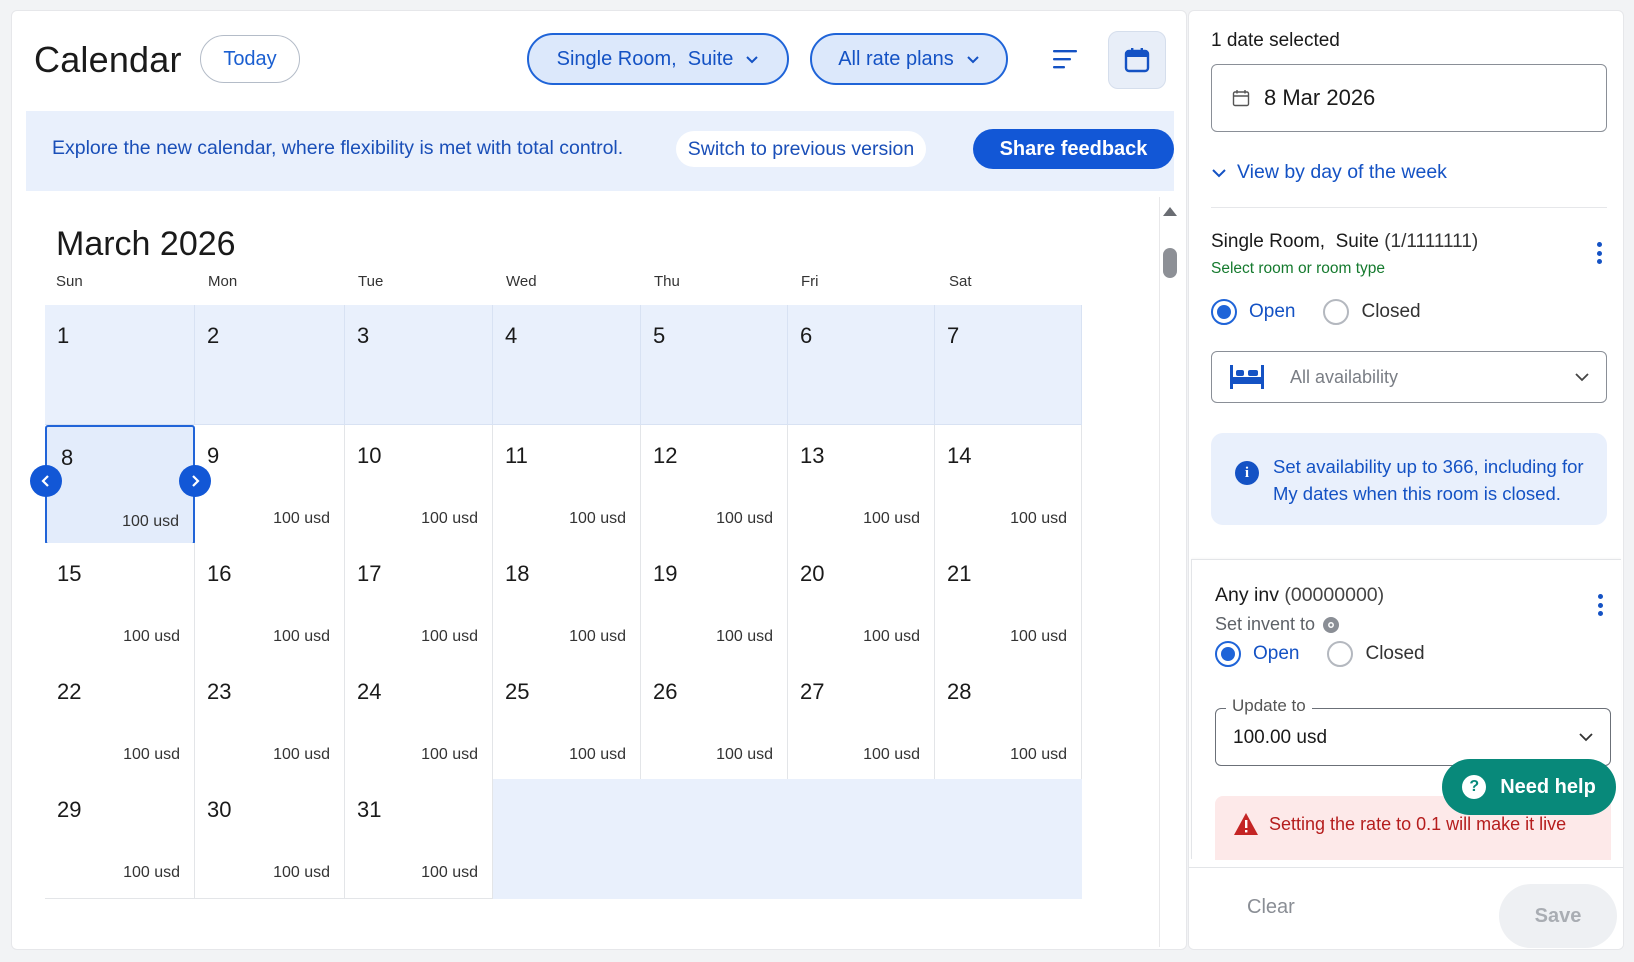 This screenshot has width=1634, height=962. Describe the element at coordinates (1431, 241) in the screenshot. I see `room-code: (1/1111111)` at that location.